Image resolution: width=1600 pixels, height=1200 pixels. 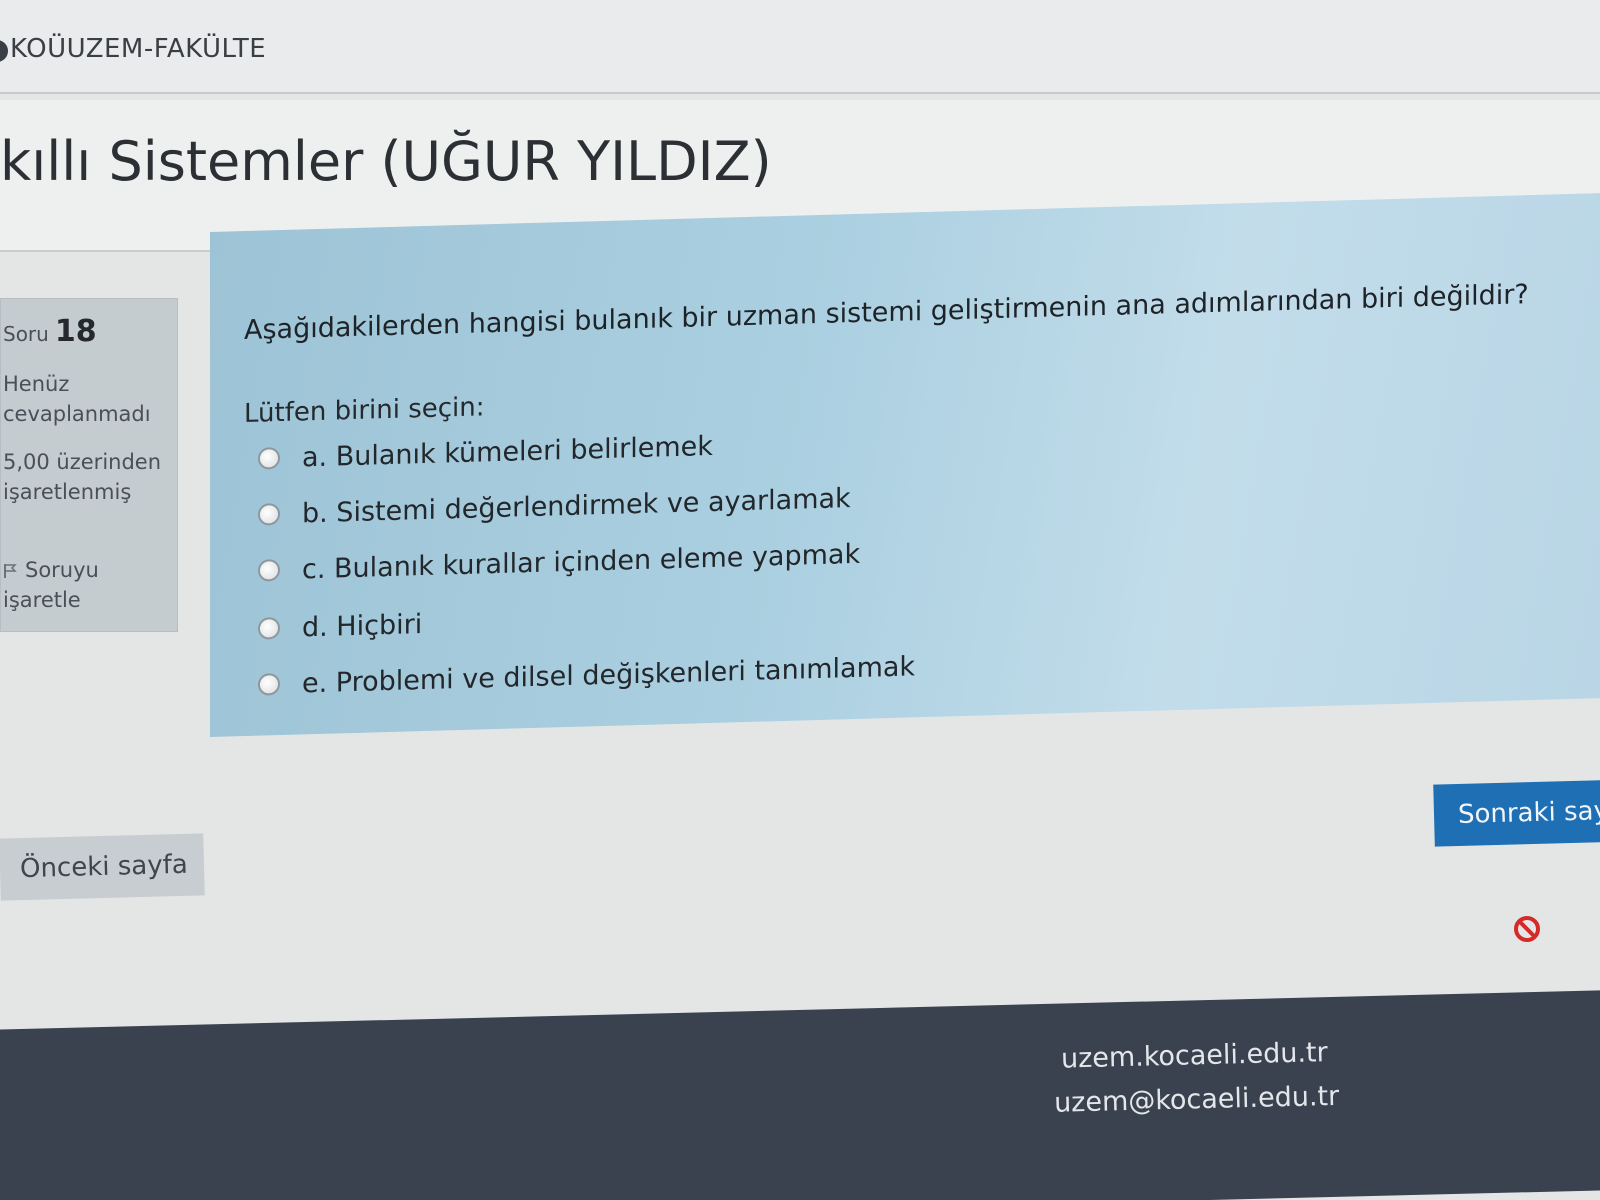 I want to click on answer-option-a: a. Bulanık kümeleri belirlemek, so click(x=485, y=452).